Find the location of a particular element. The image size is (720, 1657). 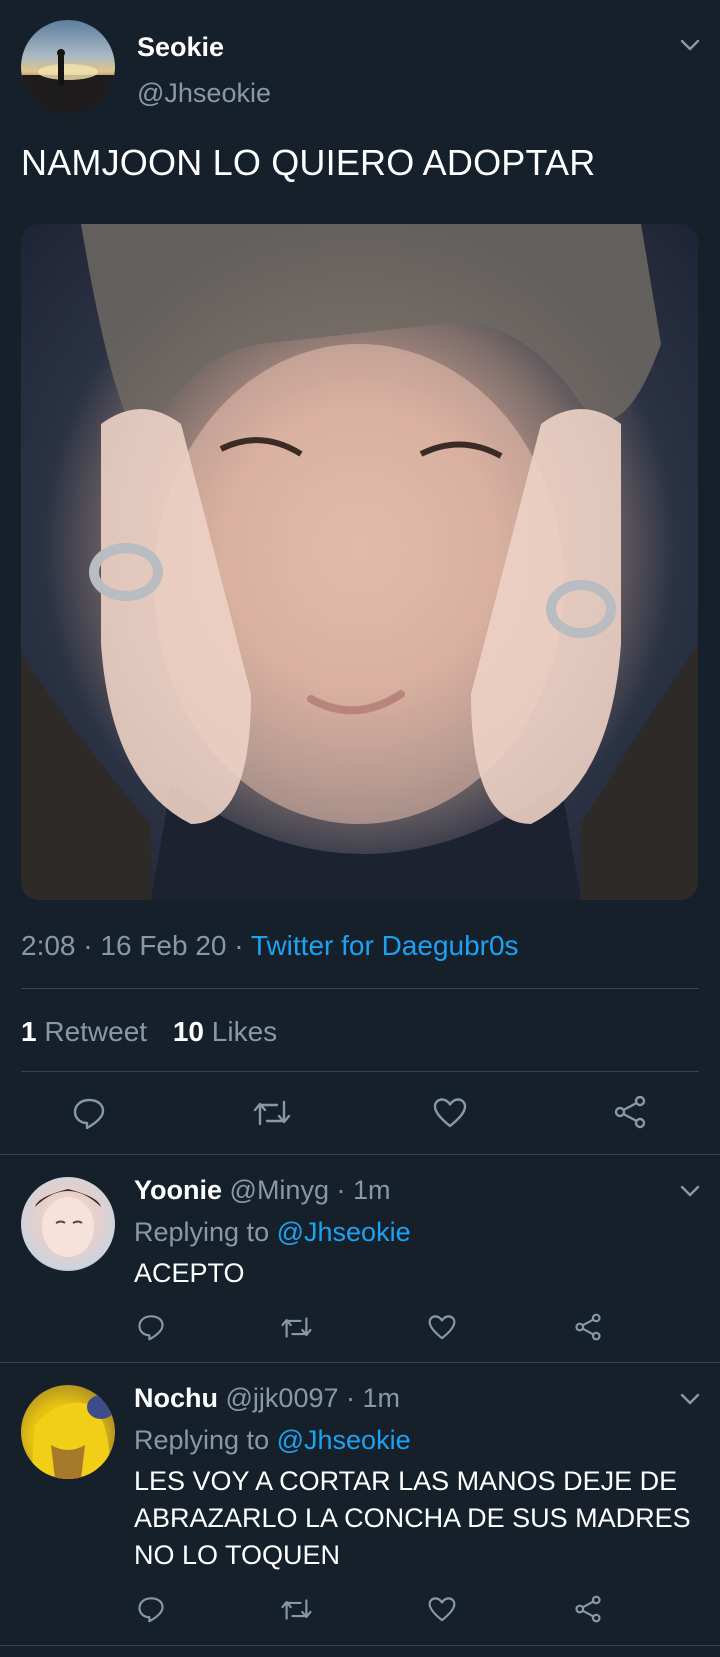

reply-header: Nochu @jjk0097 · 1m is located at coordinates (267, 1398).